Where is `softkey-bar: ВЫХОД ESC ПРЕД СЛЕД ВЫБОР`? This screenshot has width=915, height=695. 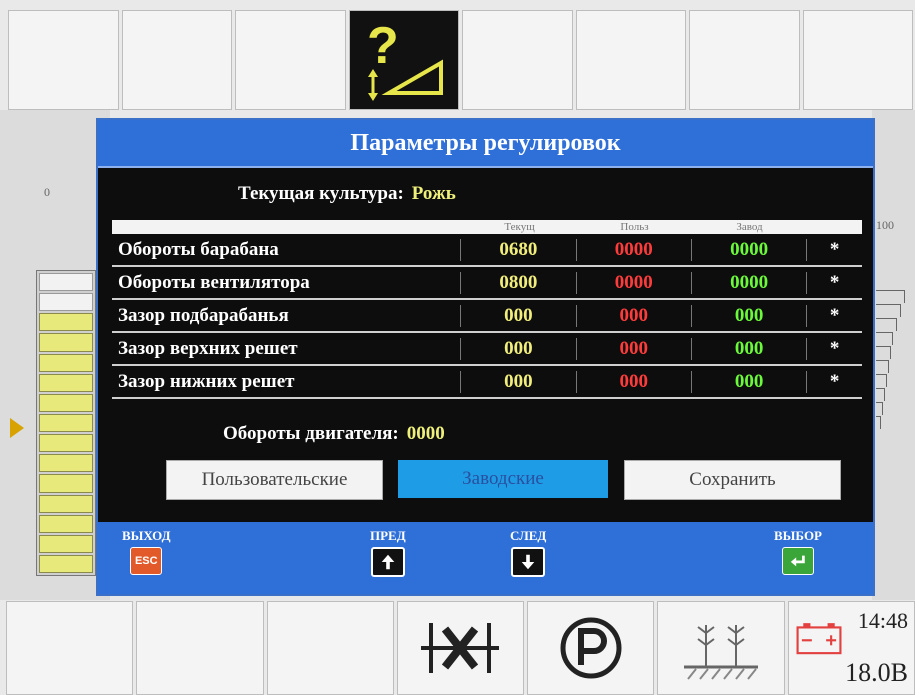
softkey-bar: ВЫХОД ESC ПРЕД СЛЕД ВЫБОР is located at coordinates (485, 558).